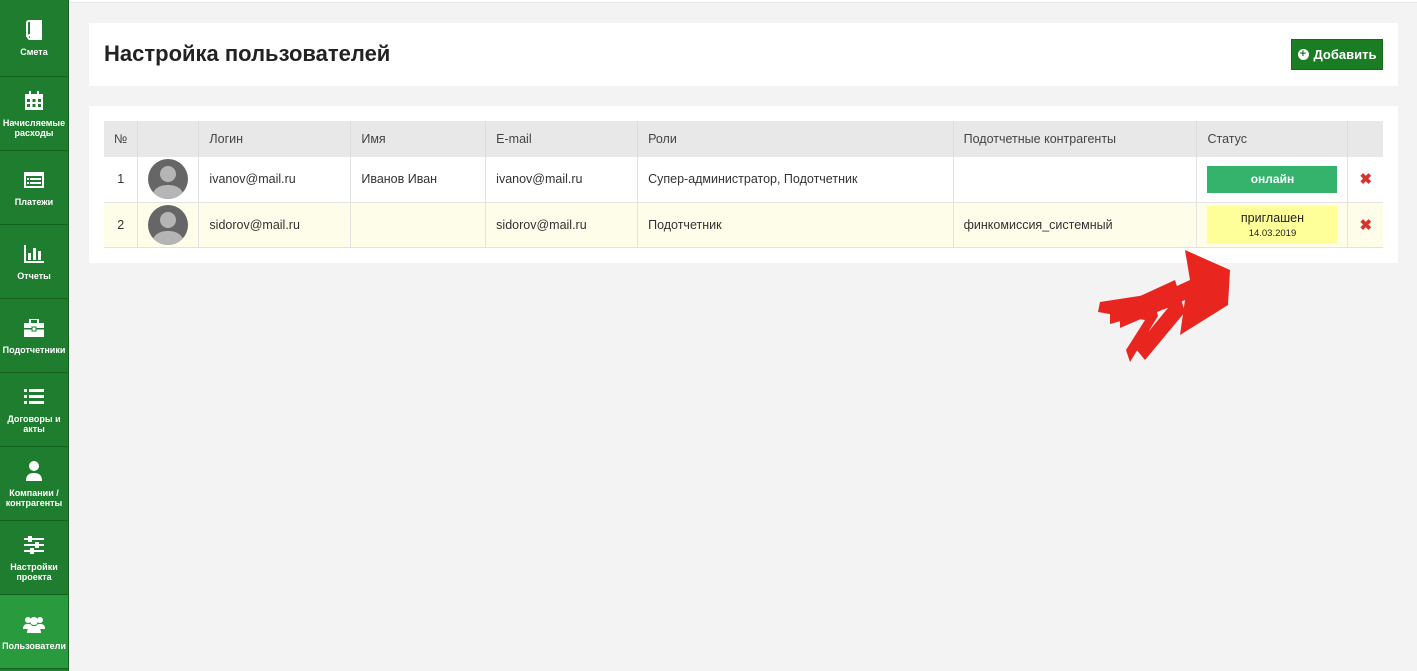  I want to click on col-accounts: Подотчетные контрагенты, so click(1074, 139).